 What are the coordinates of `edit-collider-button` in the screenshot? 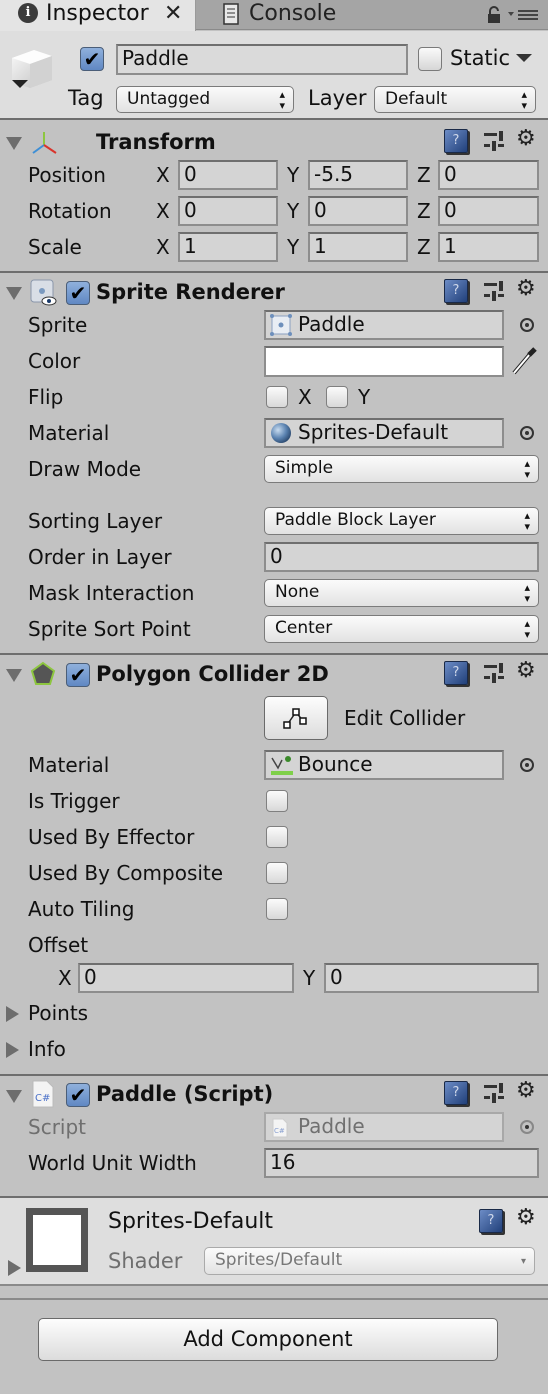 It's located at (296, 718).